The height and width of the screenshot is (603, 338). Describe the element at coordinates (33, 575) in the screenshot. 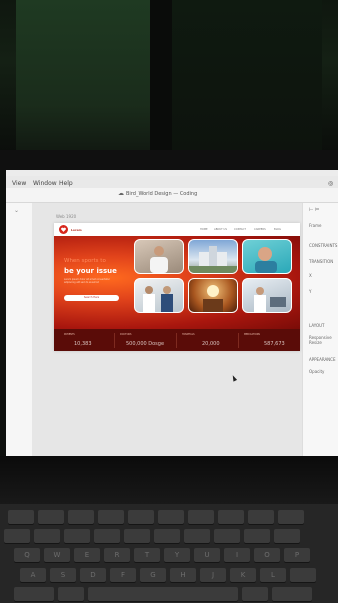

I see `key-a: A` at that location.